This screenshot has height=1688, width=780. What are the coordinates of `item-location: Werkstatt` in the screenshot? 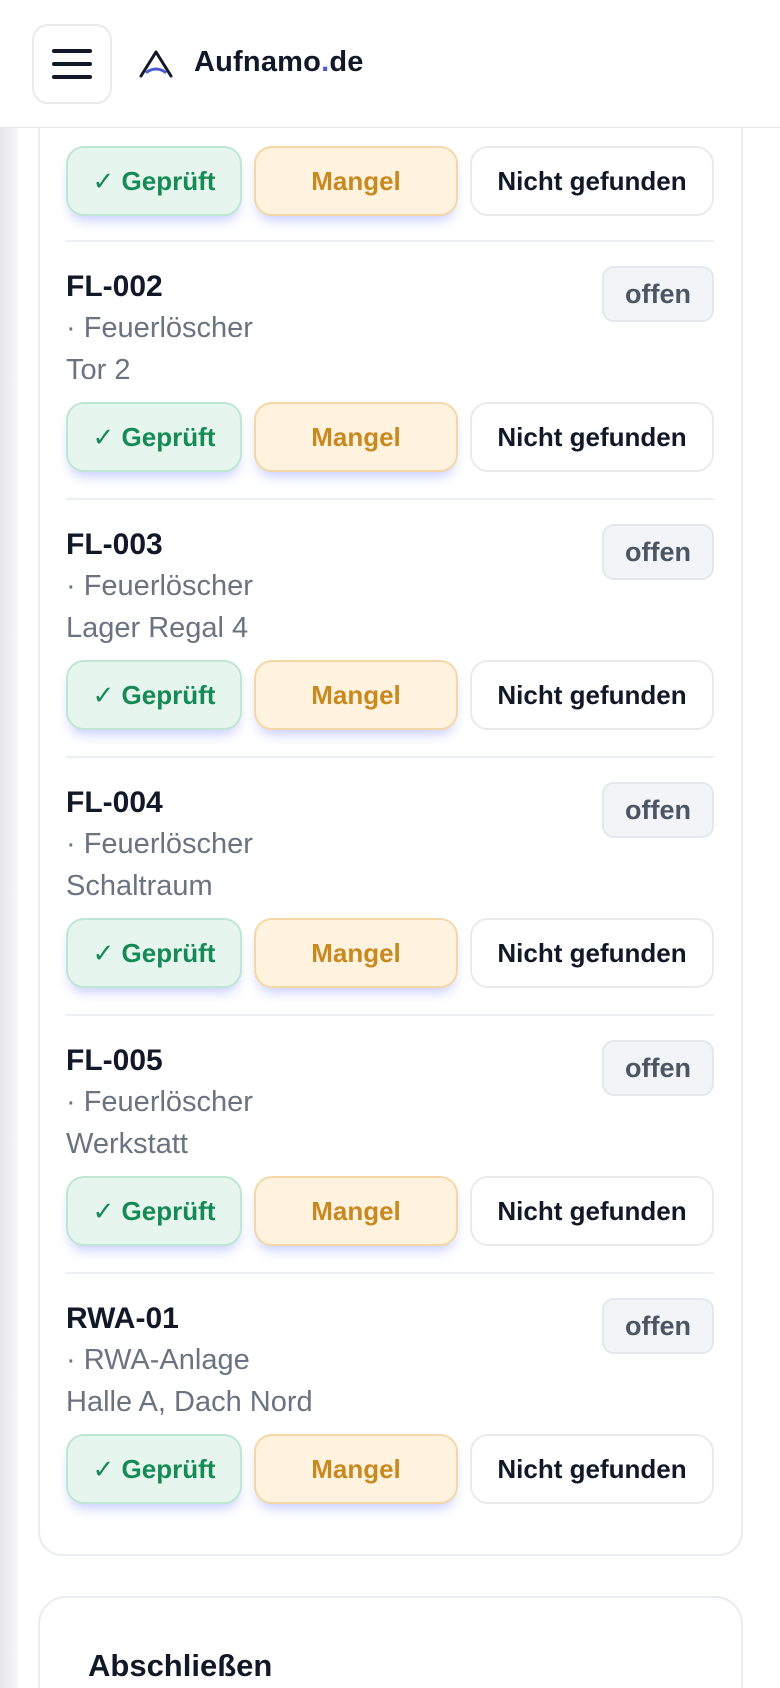 It's located at (127, 1144).